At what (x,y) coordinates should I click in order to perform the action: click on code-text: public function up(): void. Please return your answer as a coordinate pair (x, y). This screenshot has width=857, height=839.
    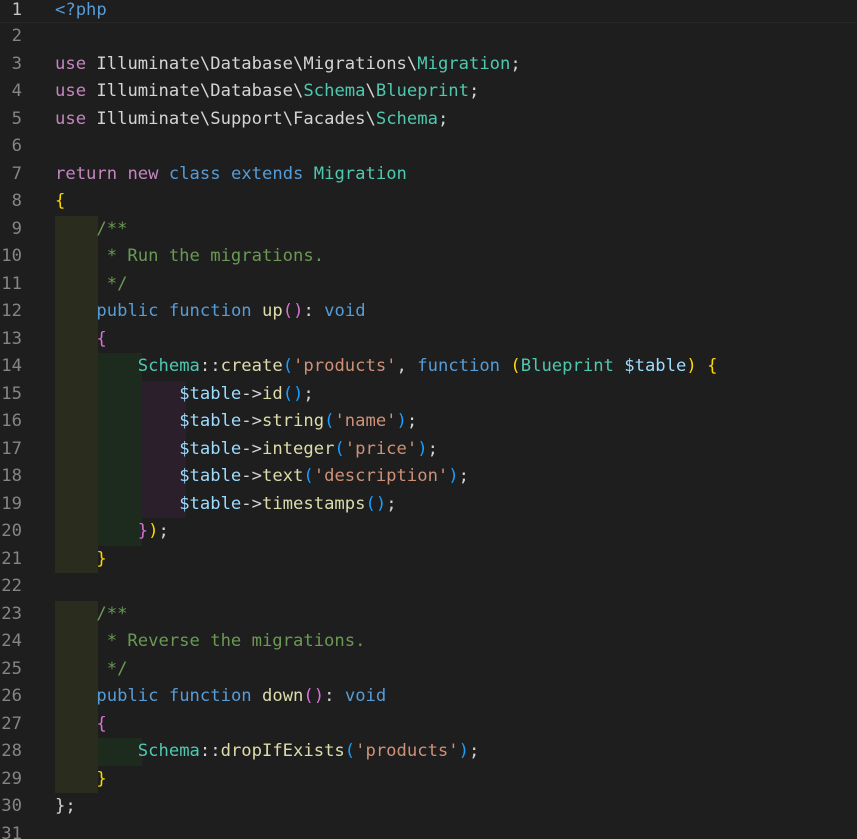
    Looking at the image, I should click on (231, 311).